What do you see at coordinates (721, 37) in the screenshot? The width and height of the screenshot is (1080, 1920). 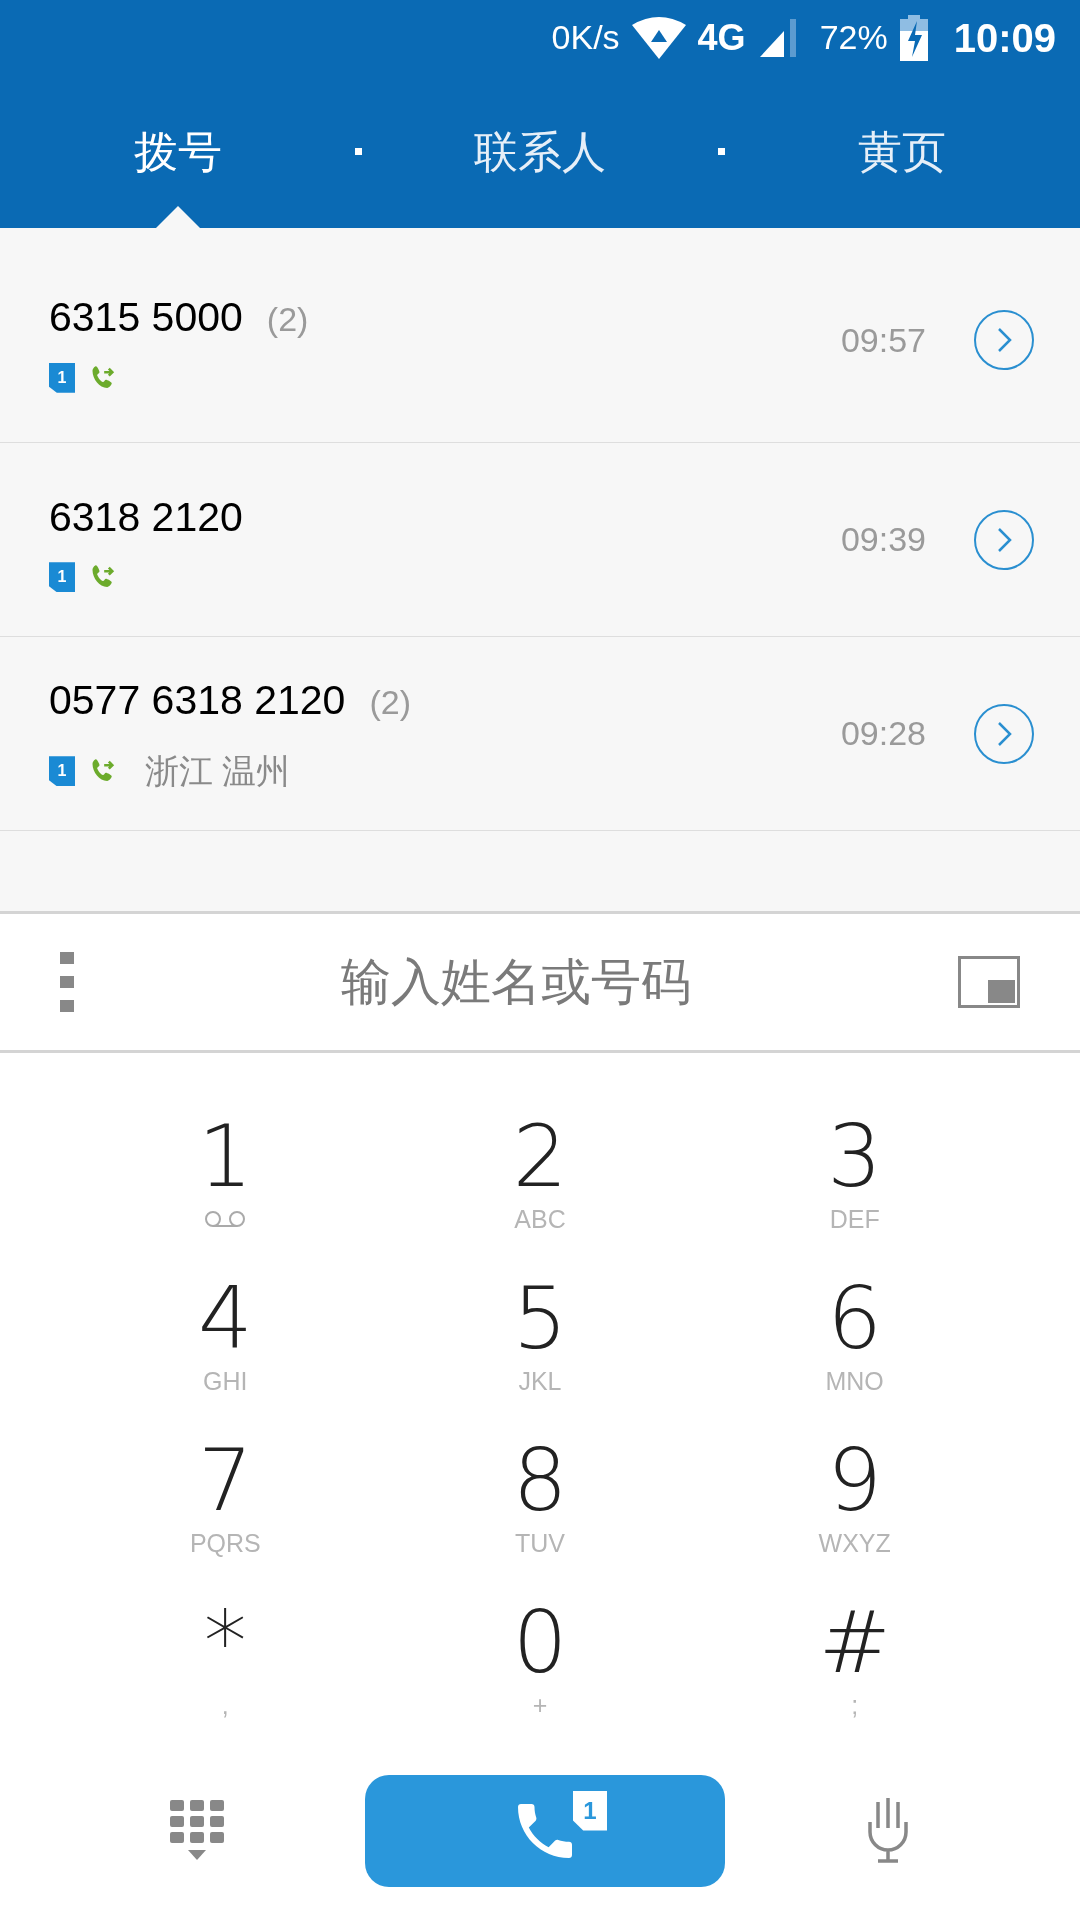 I see `network-type: 4G` at bounding box center [721, 37].